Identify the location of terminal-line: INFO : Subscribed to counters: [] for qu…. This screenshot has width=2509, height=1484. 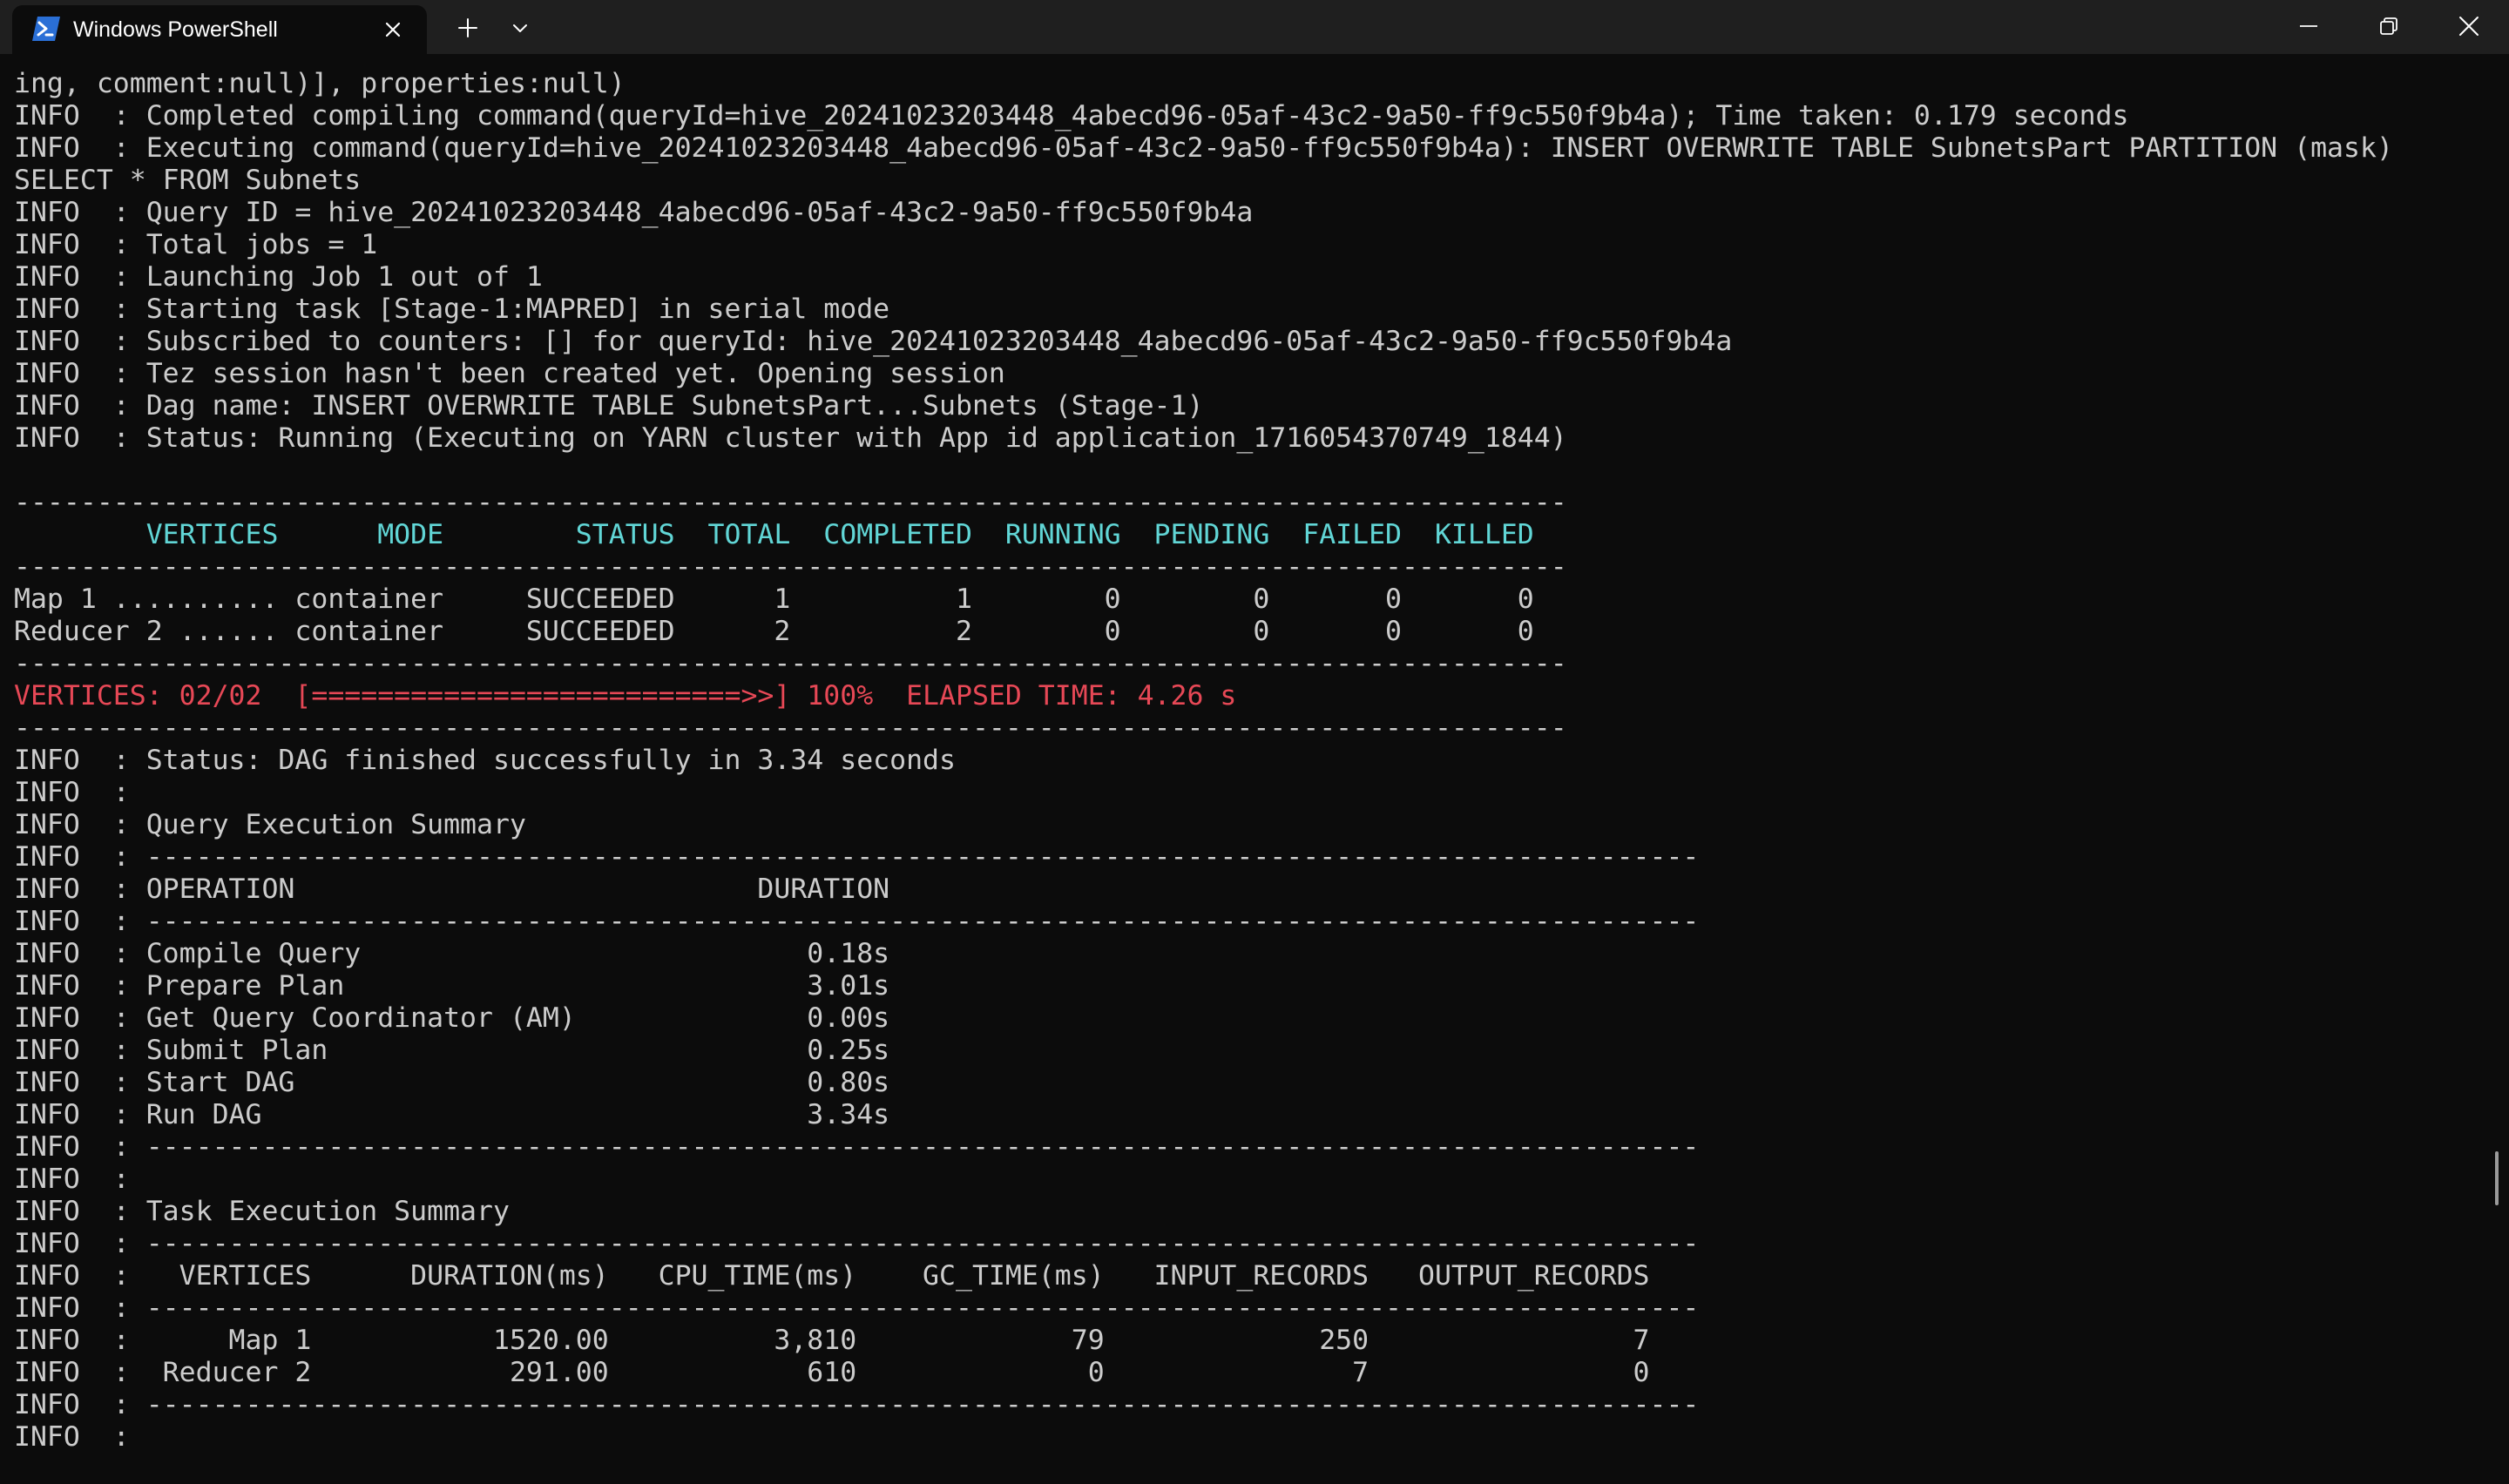
(873, 342).